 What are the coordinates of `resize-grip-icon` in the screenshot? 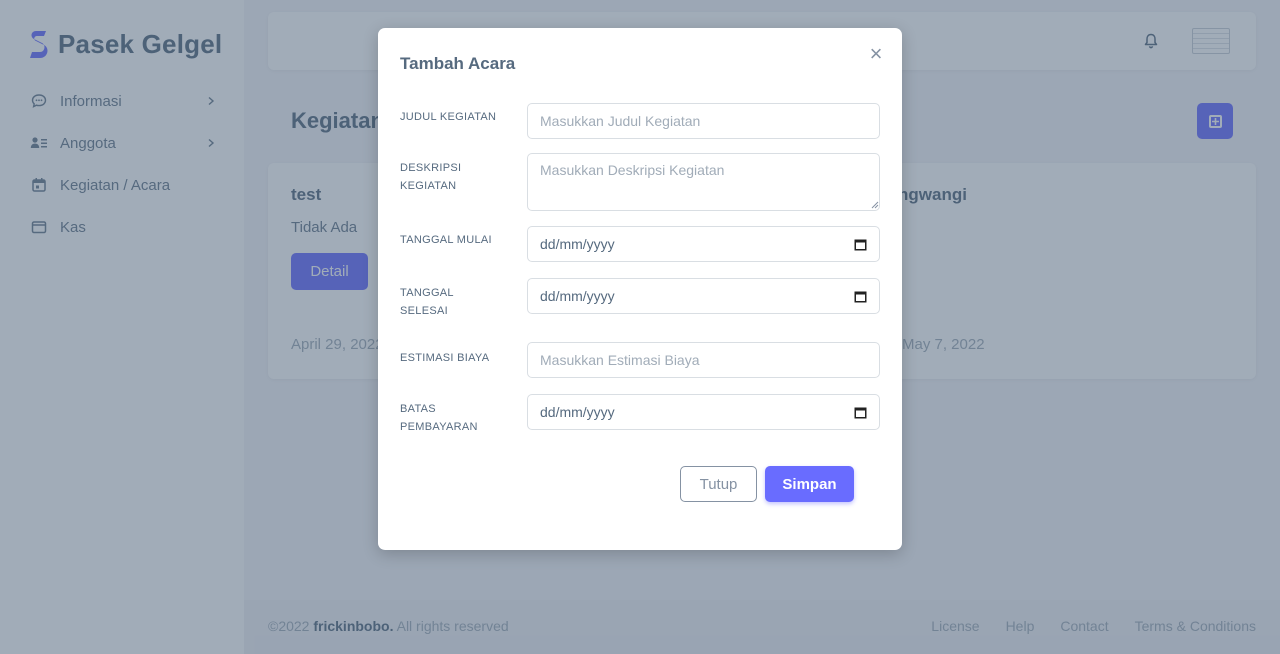 It's located at (875, 205).